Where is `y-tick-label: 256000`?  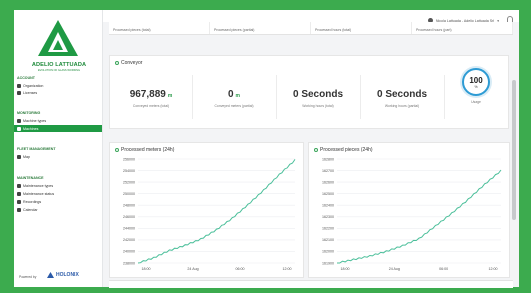
y-tick-label: 256000 is located at coordinates (129, 159).